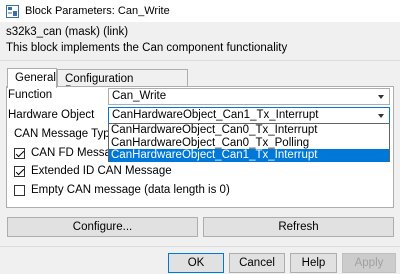  I want to click on tab-general: General, so click(32, 78).